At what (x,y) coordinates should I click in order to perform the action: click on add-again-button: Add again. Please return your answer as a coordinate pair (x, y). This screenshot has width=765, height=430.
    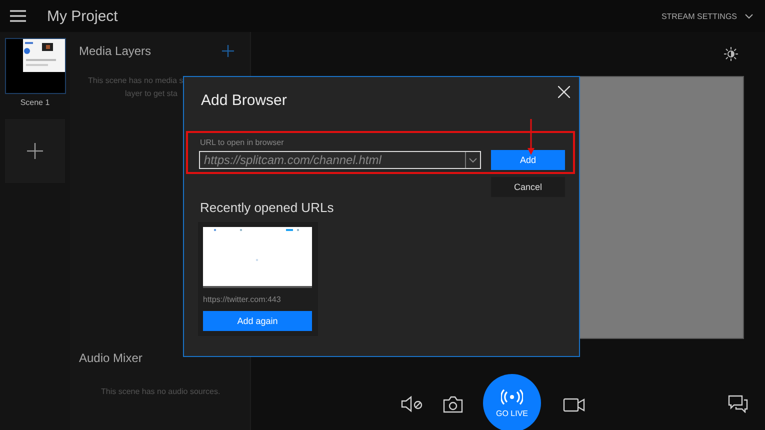
    Looking at the image, I should click on (257, 321).